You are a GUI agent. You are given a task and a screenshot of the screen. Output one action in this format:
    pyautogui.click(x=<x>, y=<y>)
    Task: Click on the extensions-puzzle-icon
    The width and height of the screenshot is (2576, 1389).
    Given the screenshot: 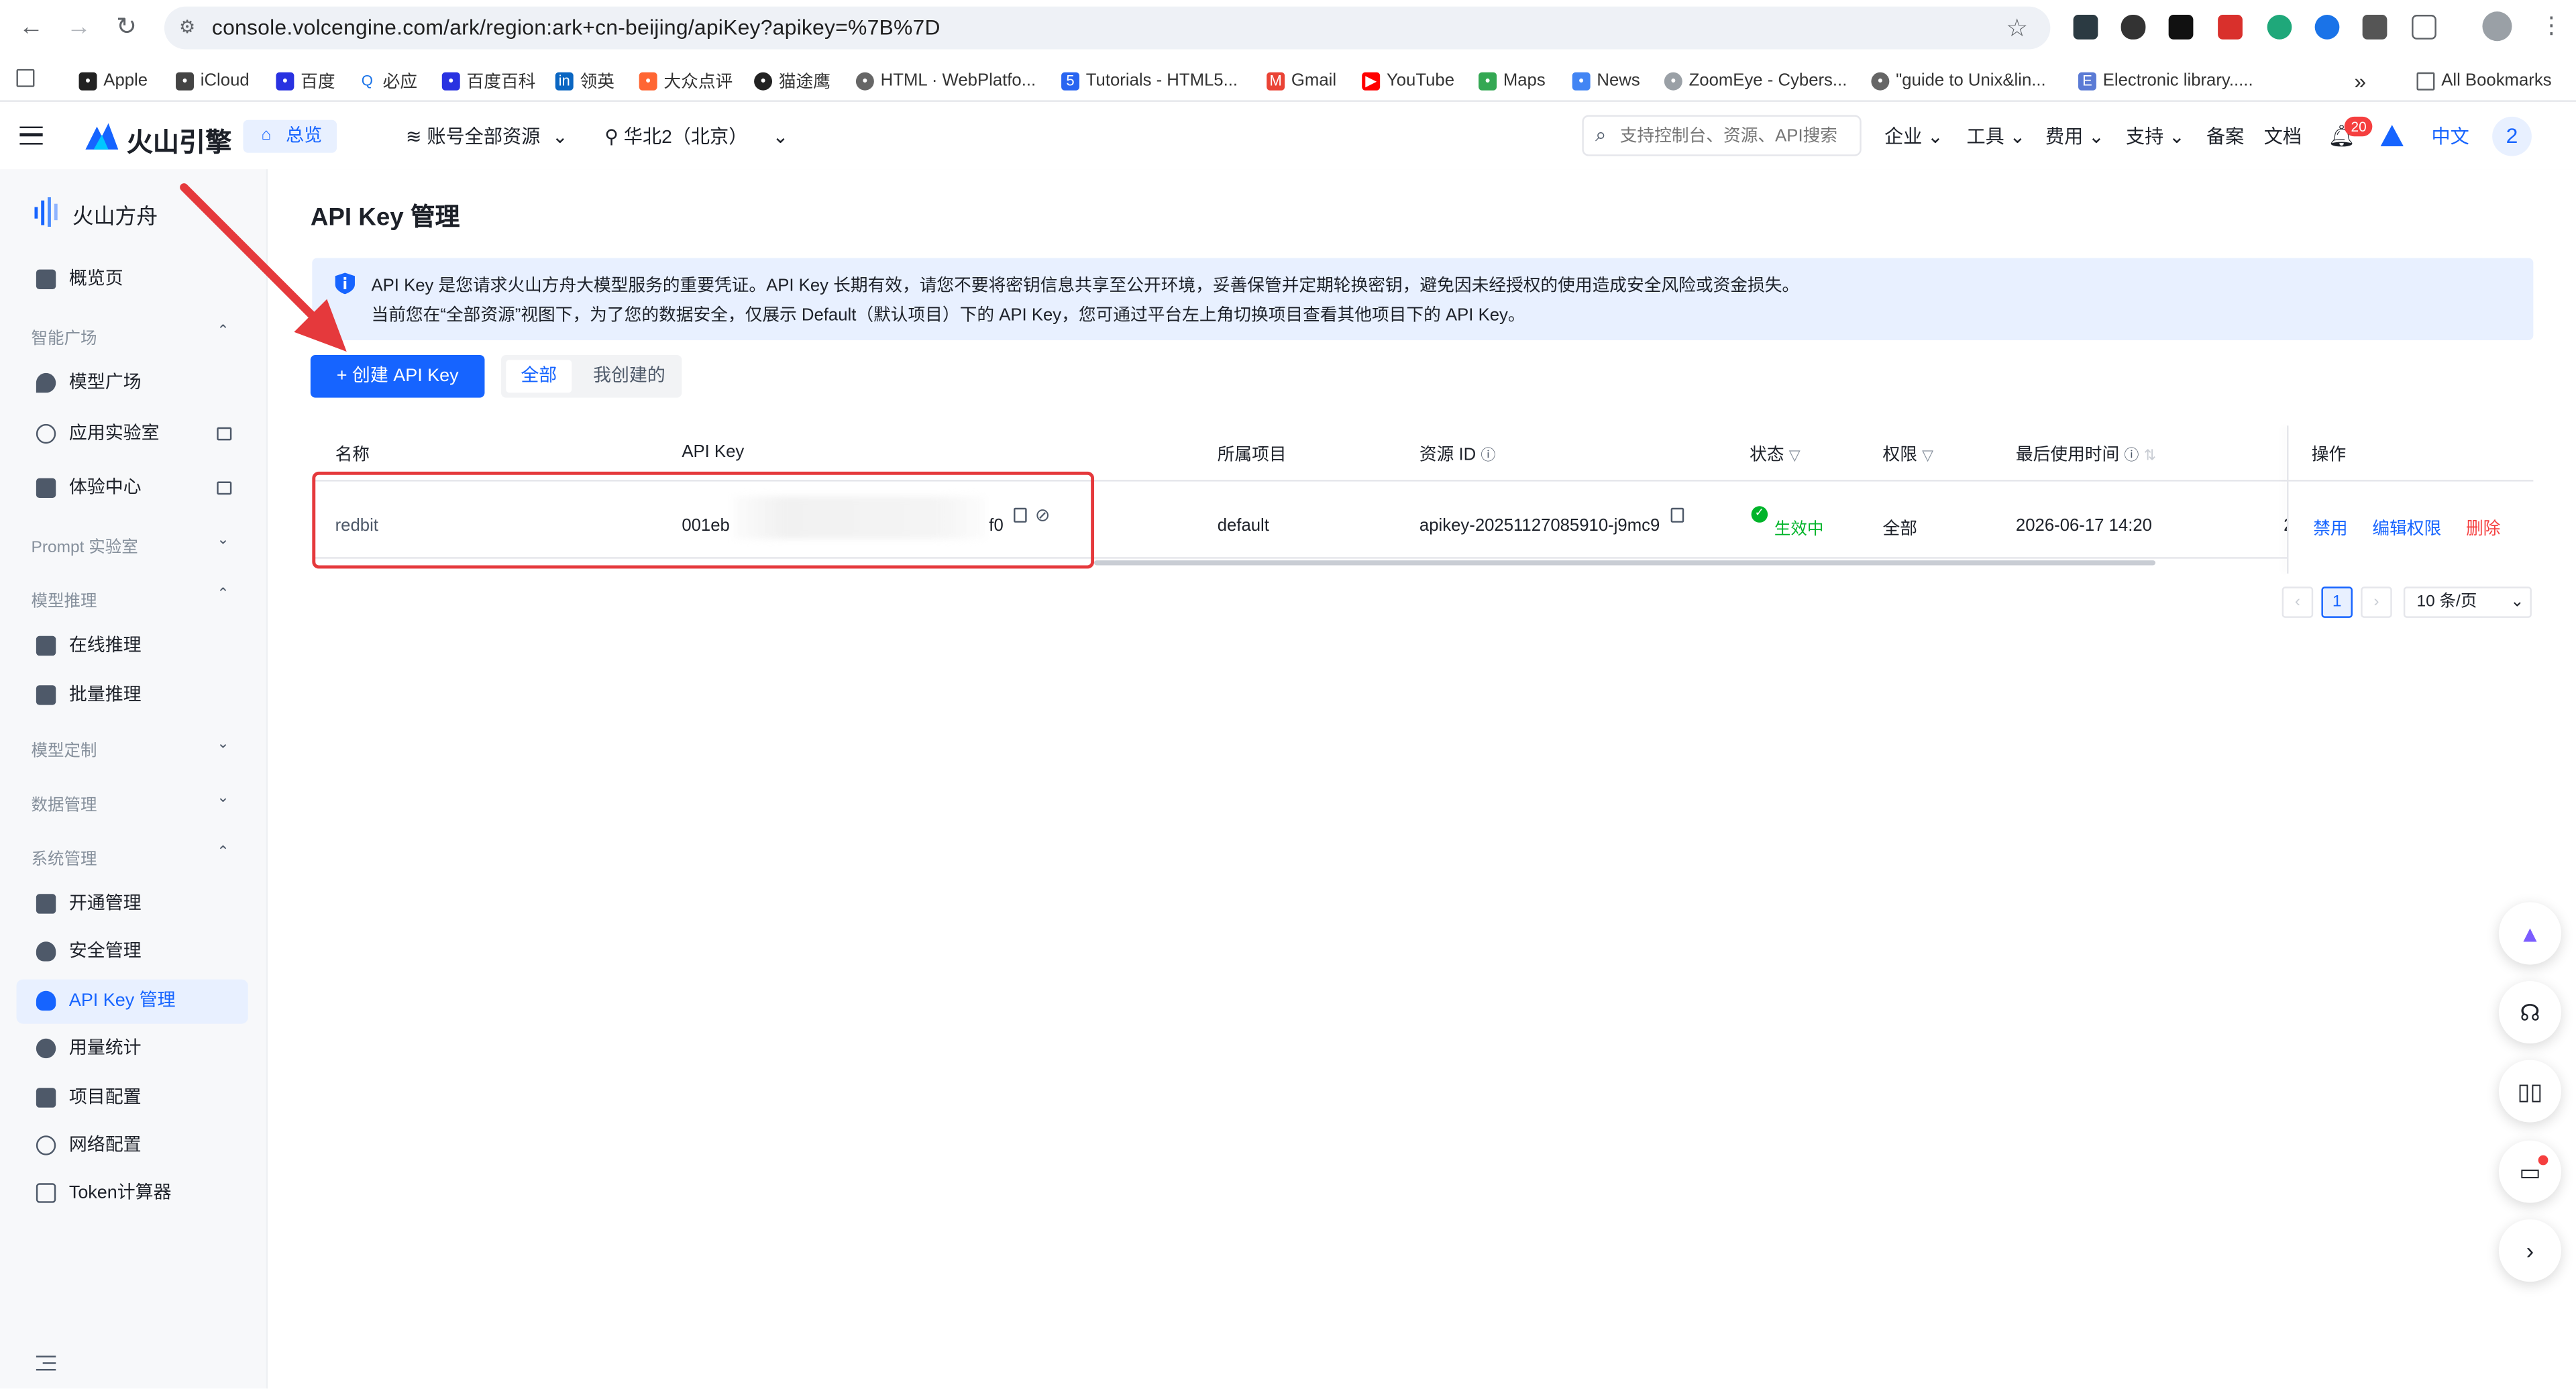 What is the action you would take?
    pyautogui.click(x=2424, y=28)
    